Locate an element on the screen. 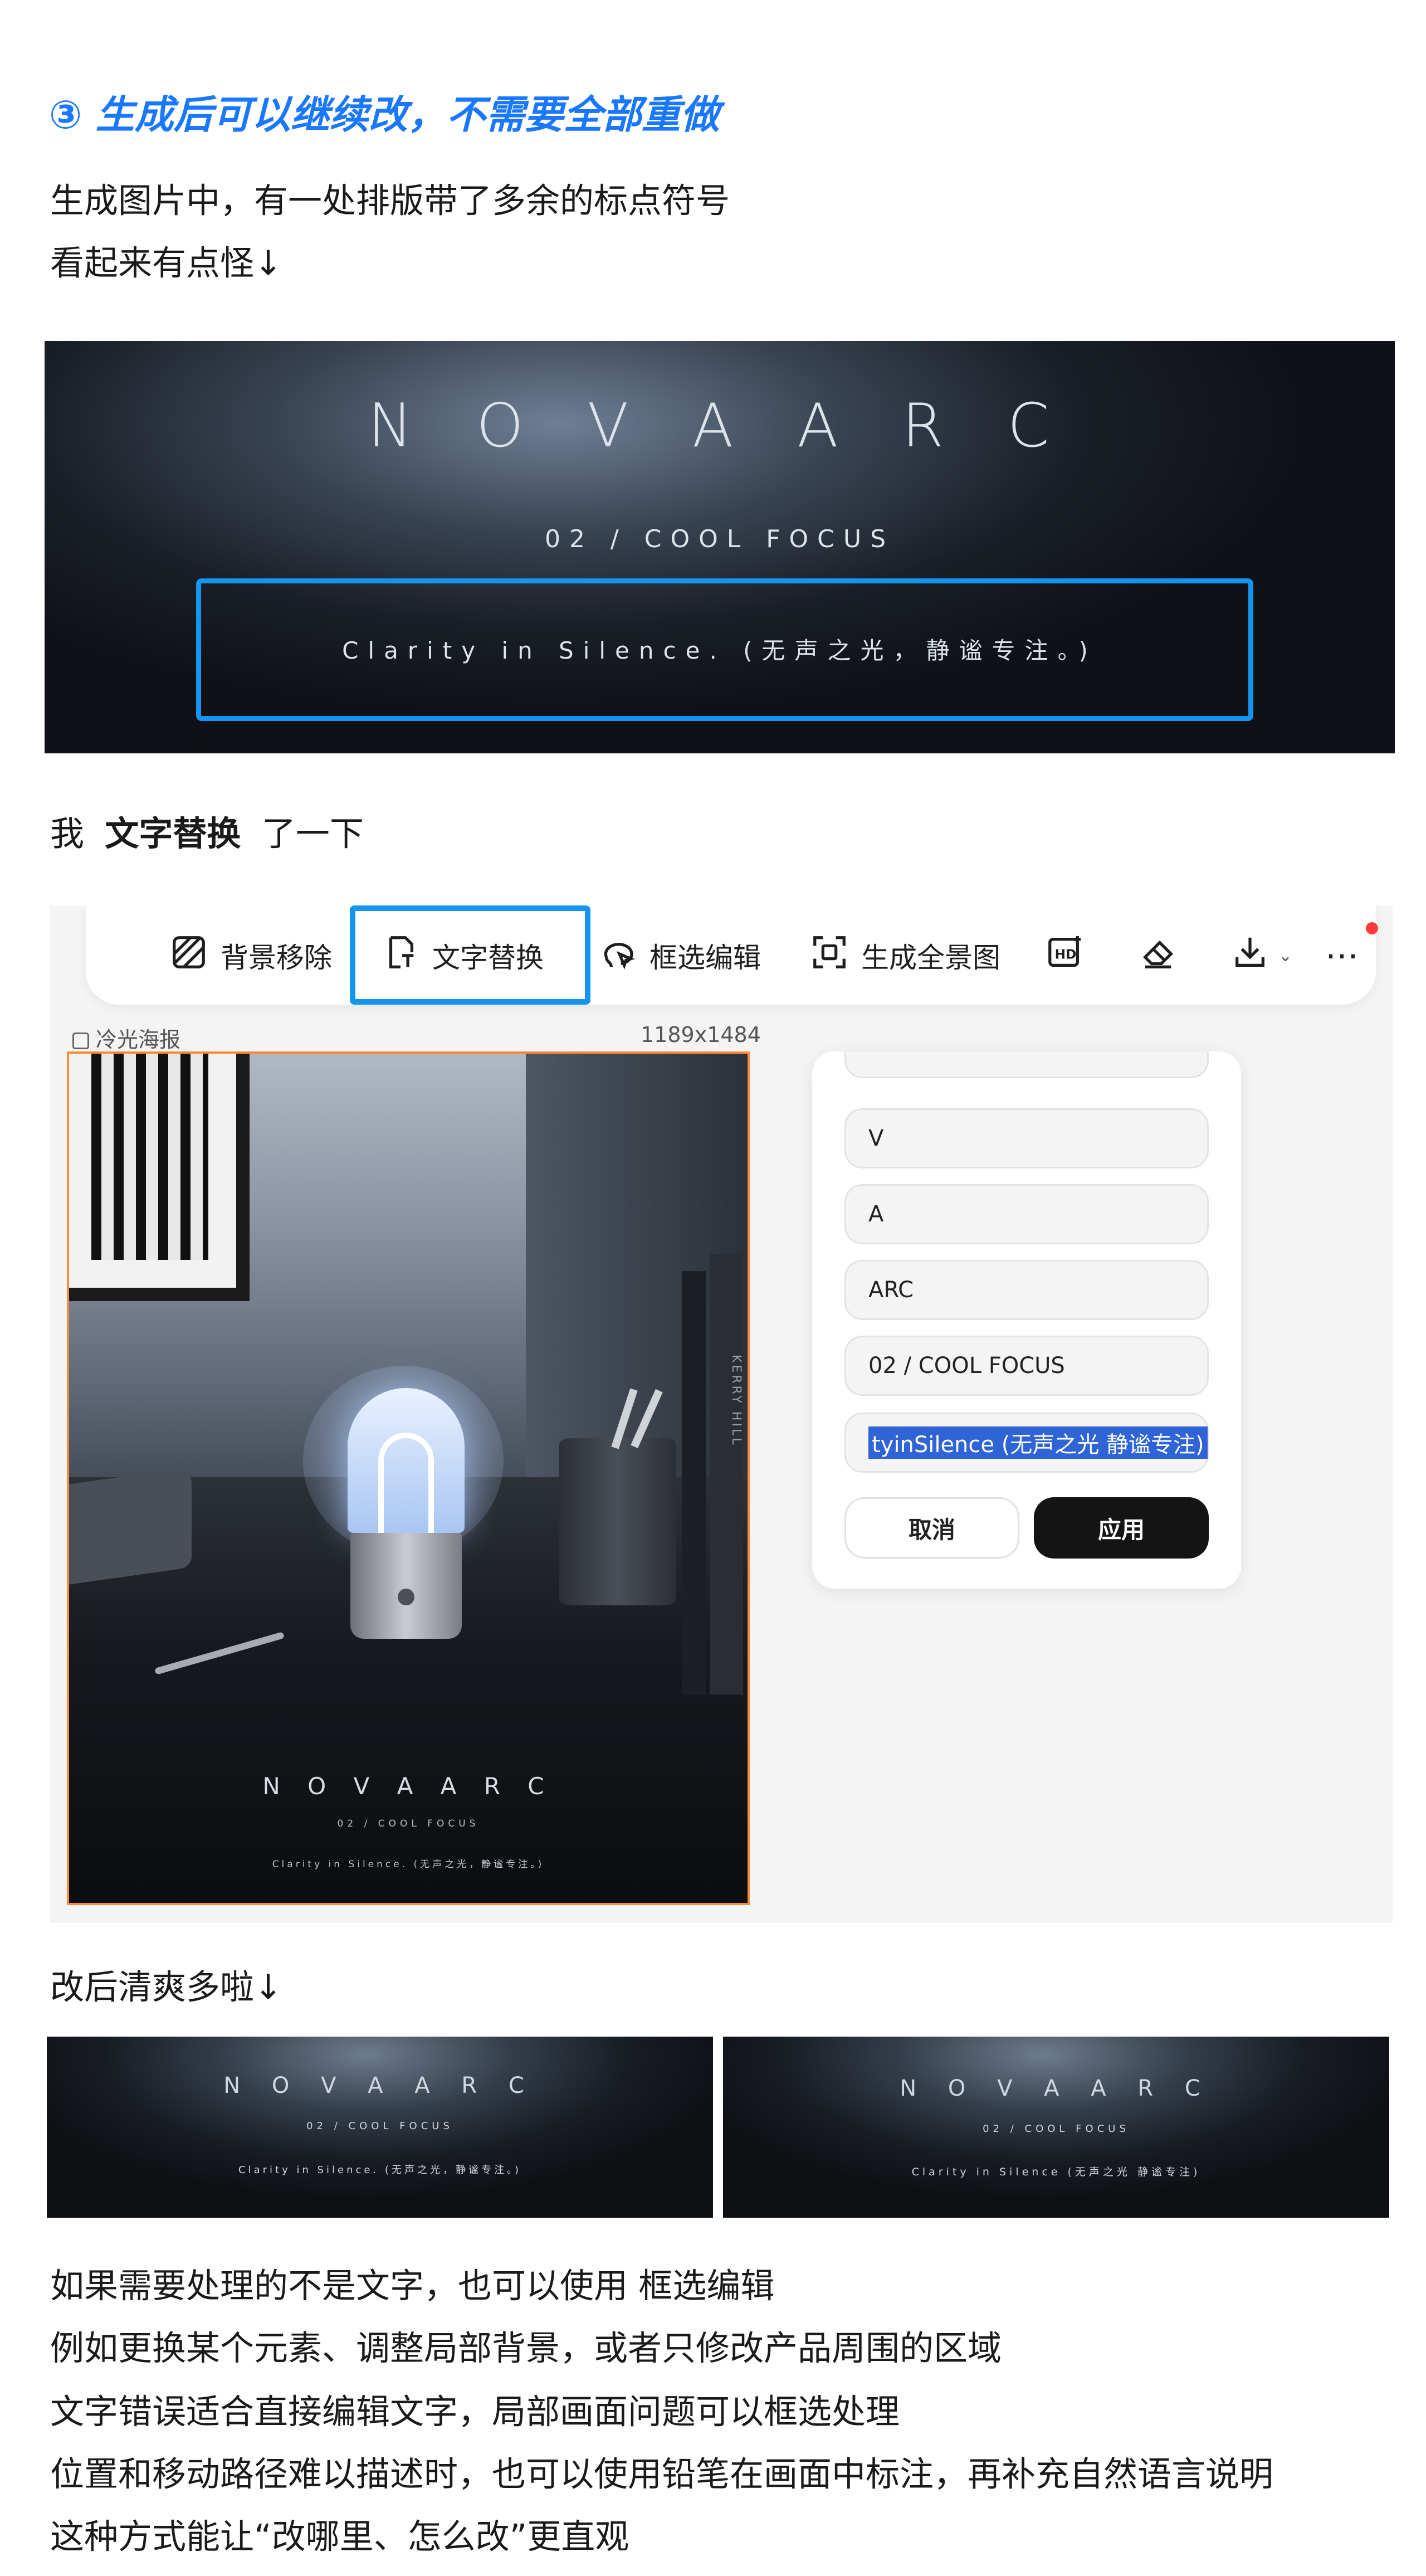 Image resolution: width=1426 pixels, height=2576 pixels. lasso-edit-icon is located at coordinates (617, 955).